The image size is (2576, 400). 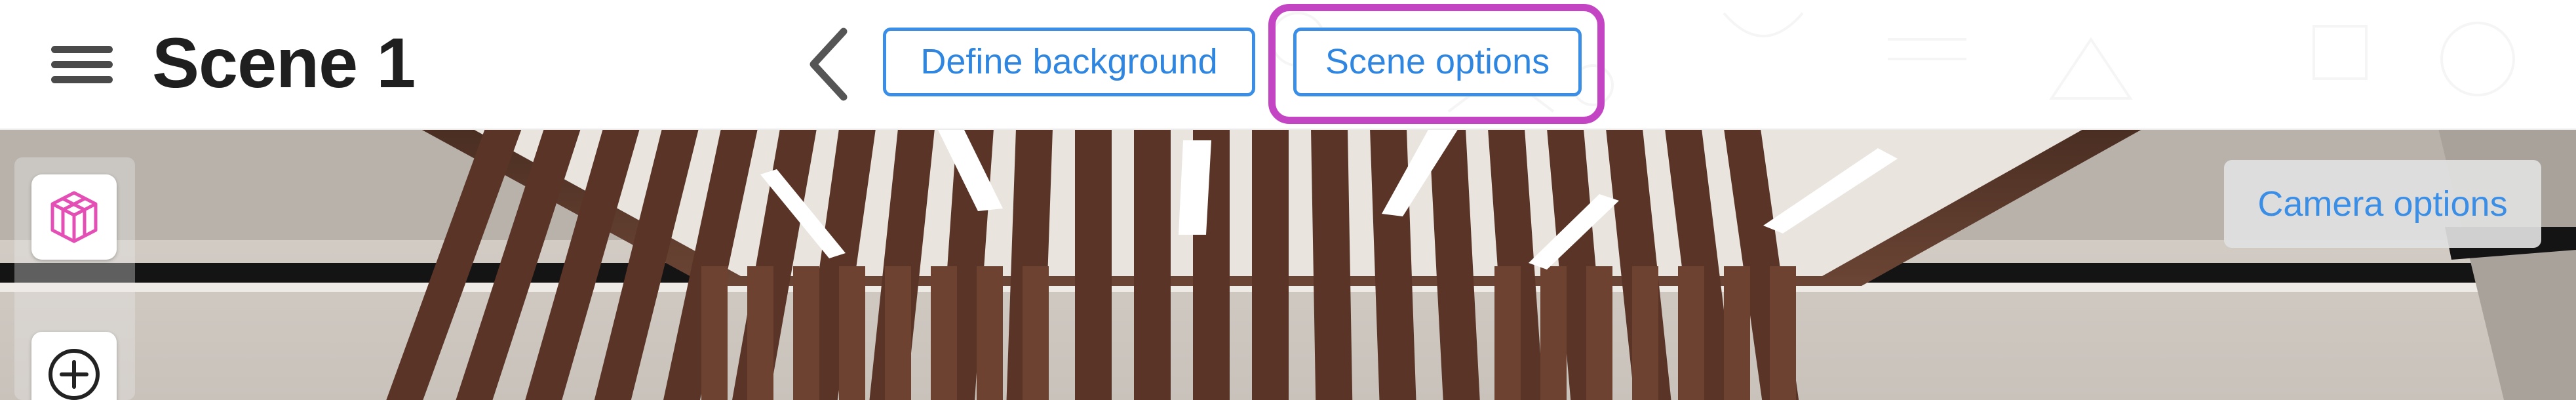 I want to click on tool-rail, so click(x=74, y=278).